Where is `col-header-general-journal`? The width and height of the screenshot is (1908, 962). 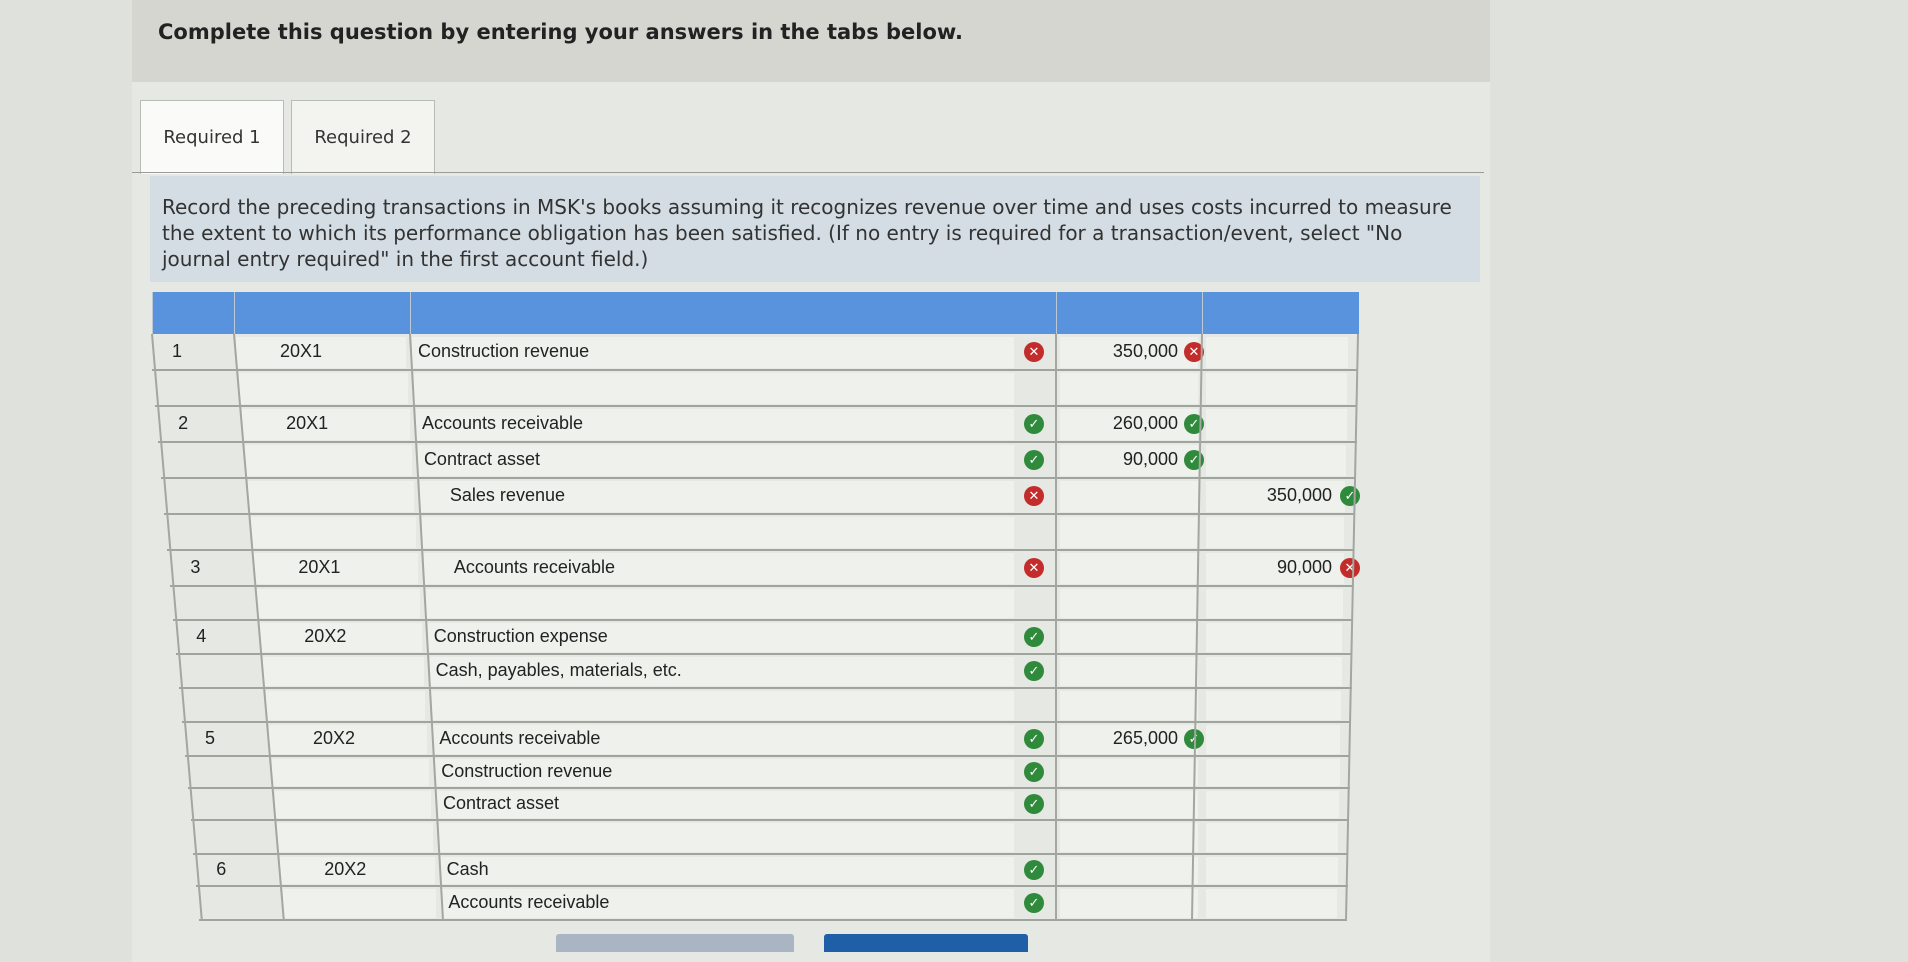
col-header-general-journal is located at coordinates (733, 313).